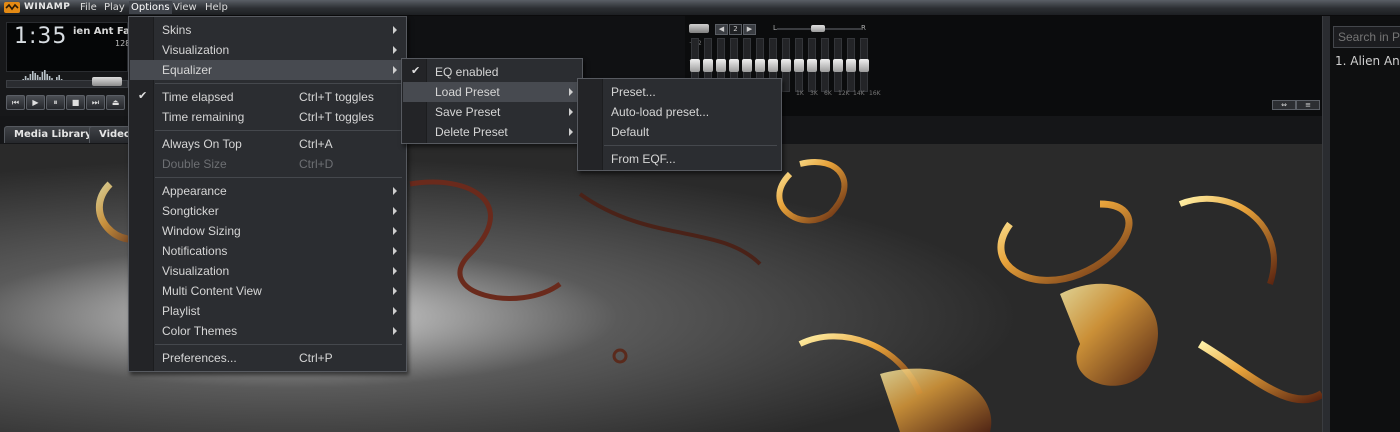  I want to click on menu-item-default: Default, so click(679, 132).